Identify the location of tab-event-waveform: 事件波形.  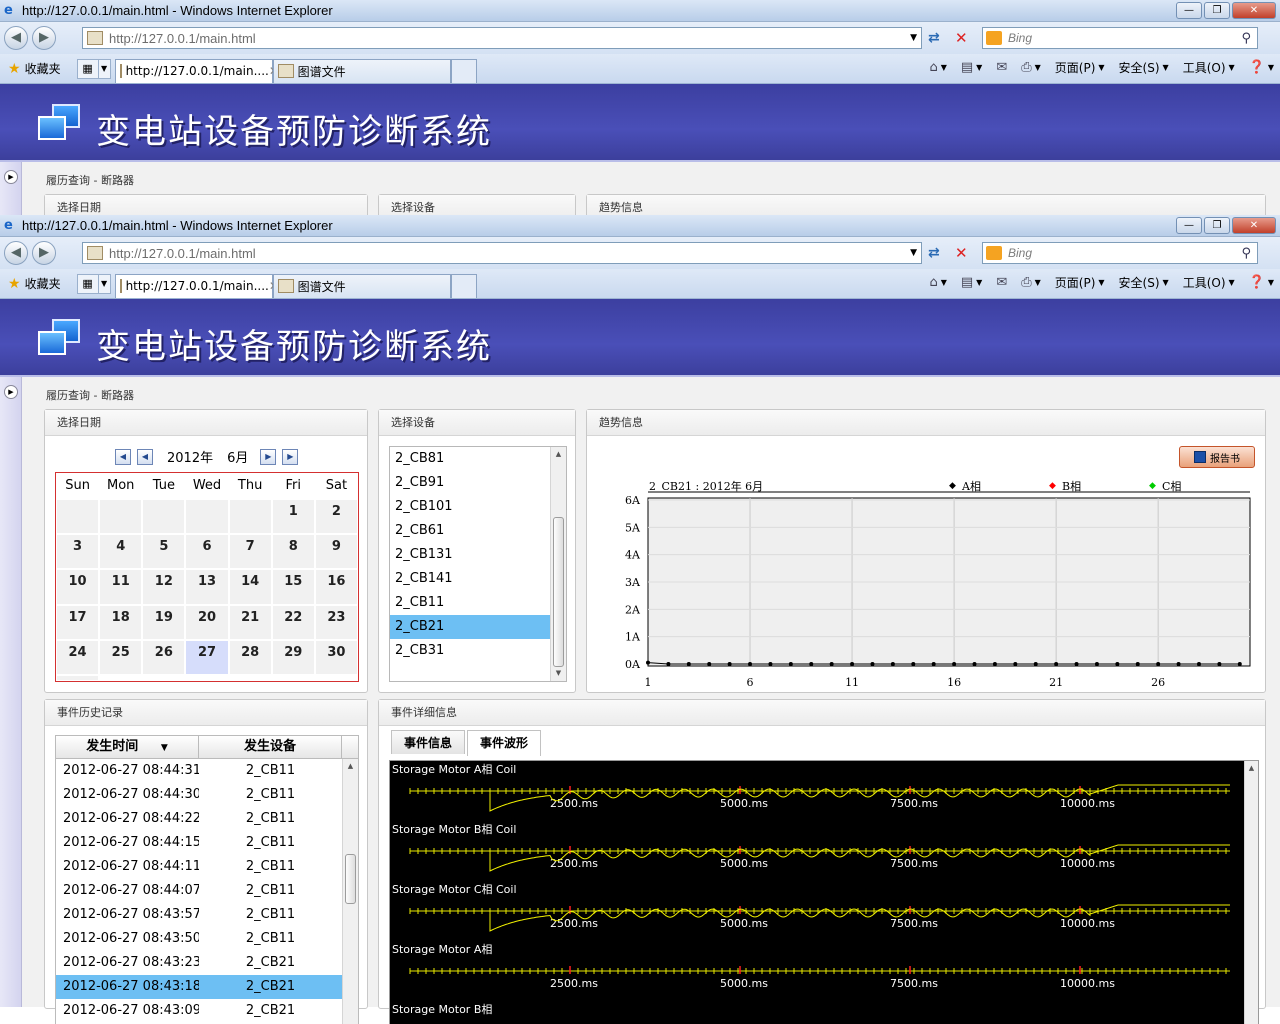
(504, 743).